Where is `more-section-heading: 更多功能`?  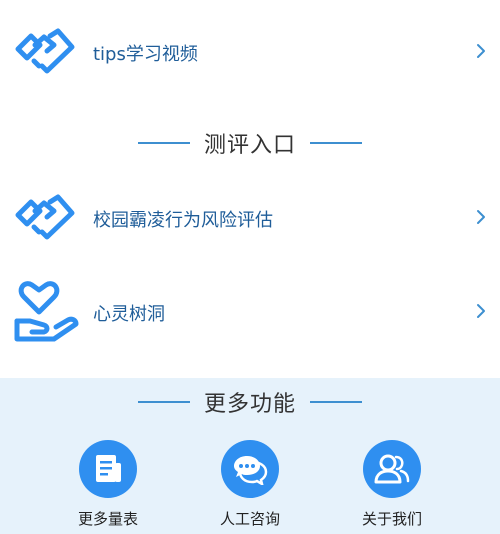 more-section-heading: 更多功能 is located at coordinates (249, 404).